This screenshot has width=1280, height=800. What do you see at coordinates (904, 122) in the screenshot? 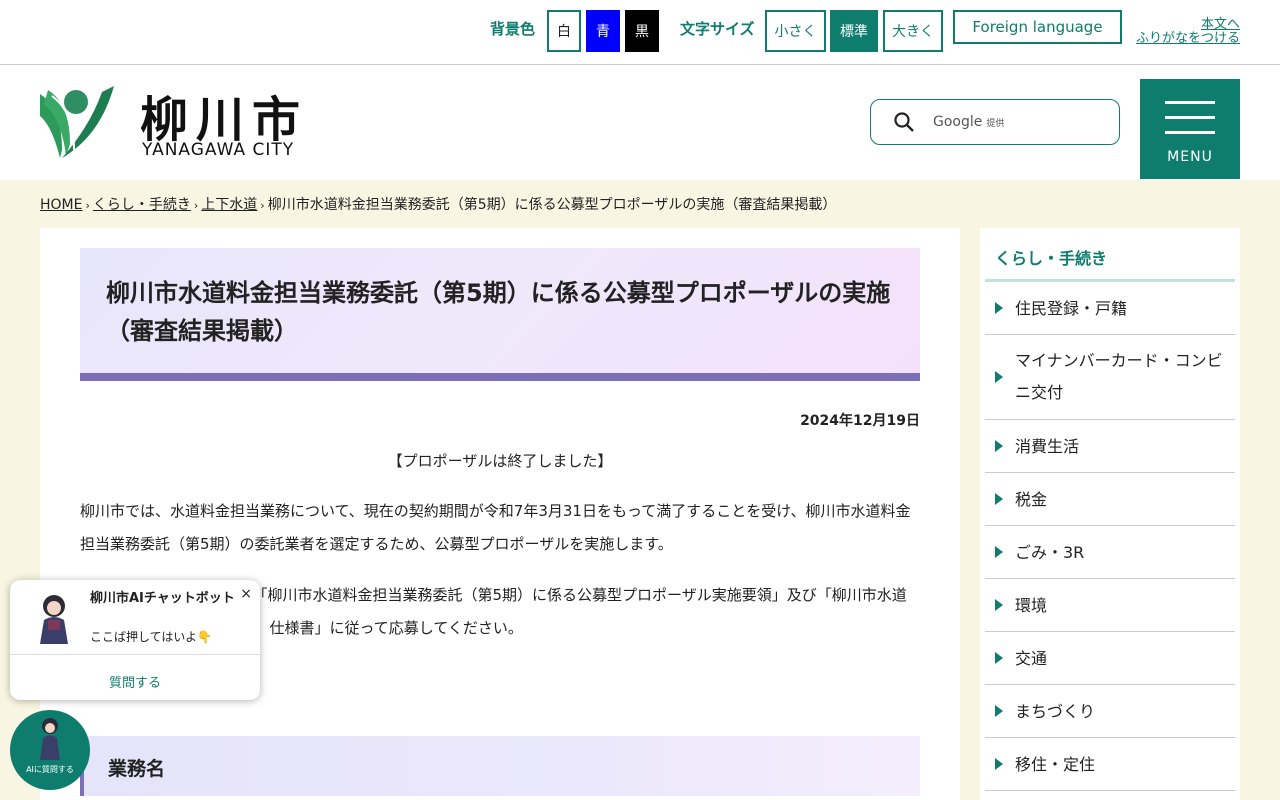
I see `search-icon` at bounding box center [904, 122].